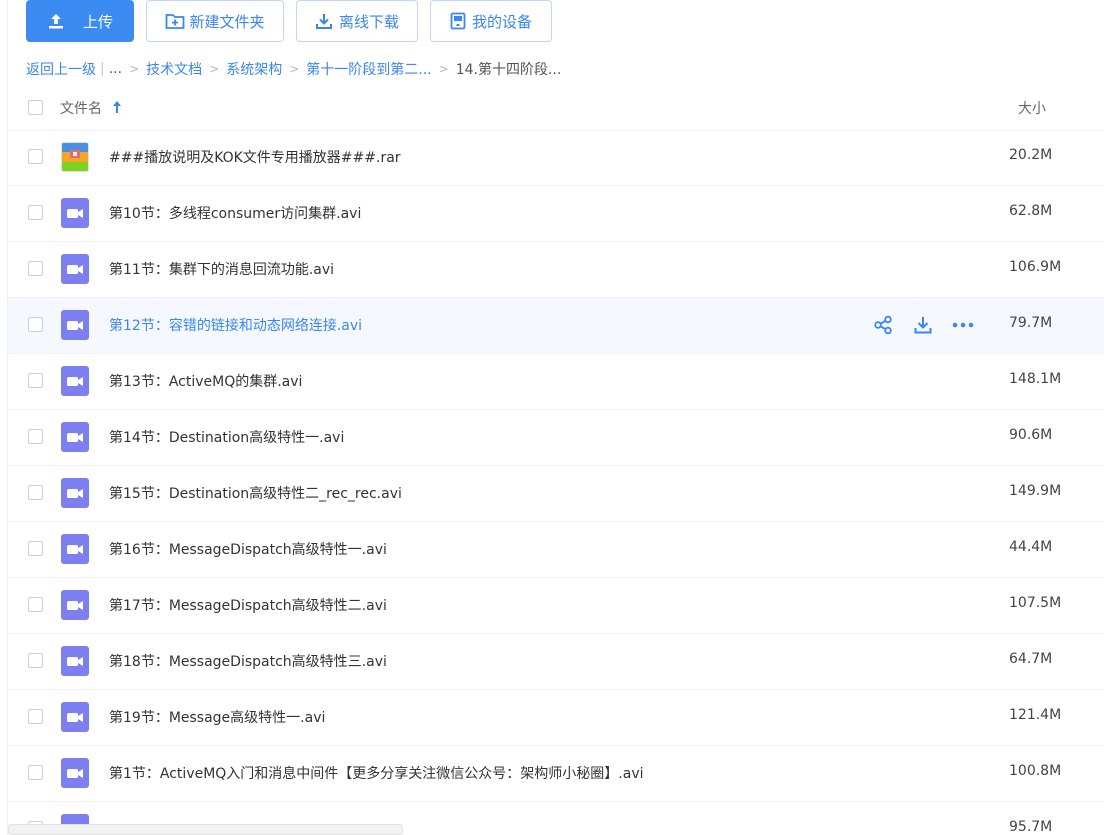 This screenshot has height=835, width=1104. Describe the element at coordinates (205, 381) in the screenshot. I see `file-name: 第13节：ActiveMQ的集群.avi` at that location.